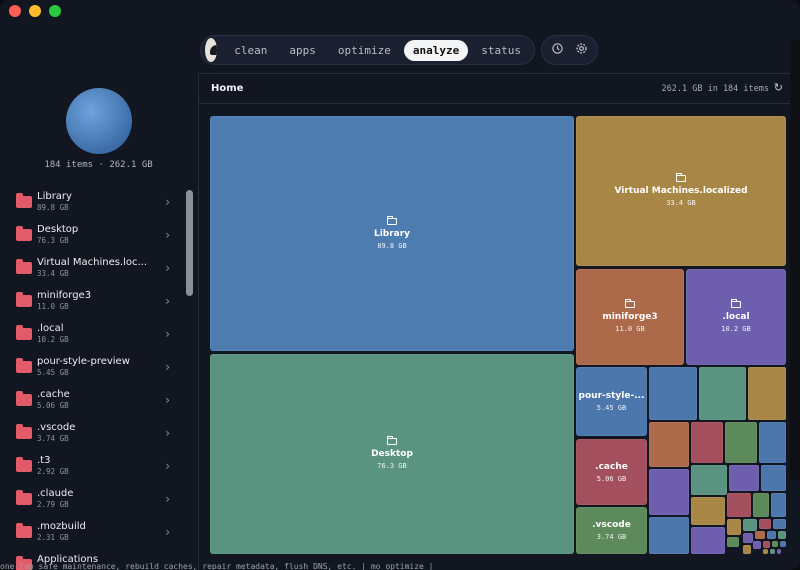  I want to click on tab-analyze: analyze, so click(436, 50).